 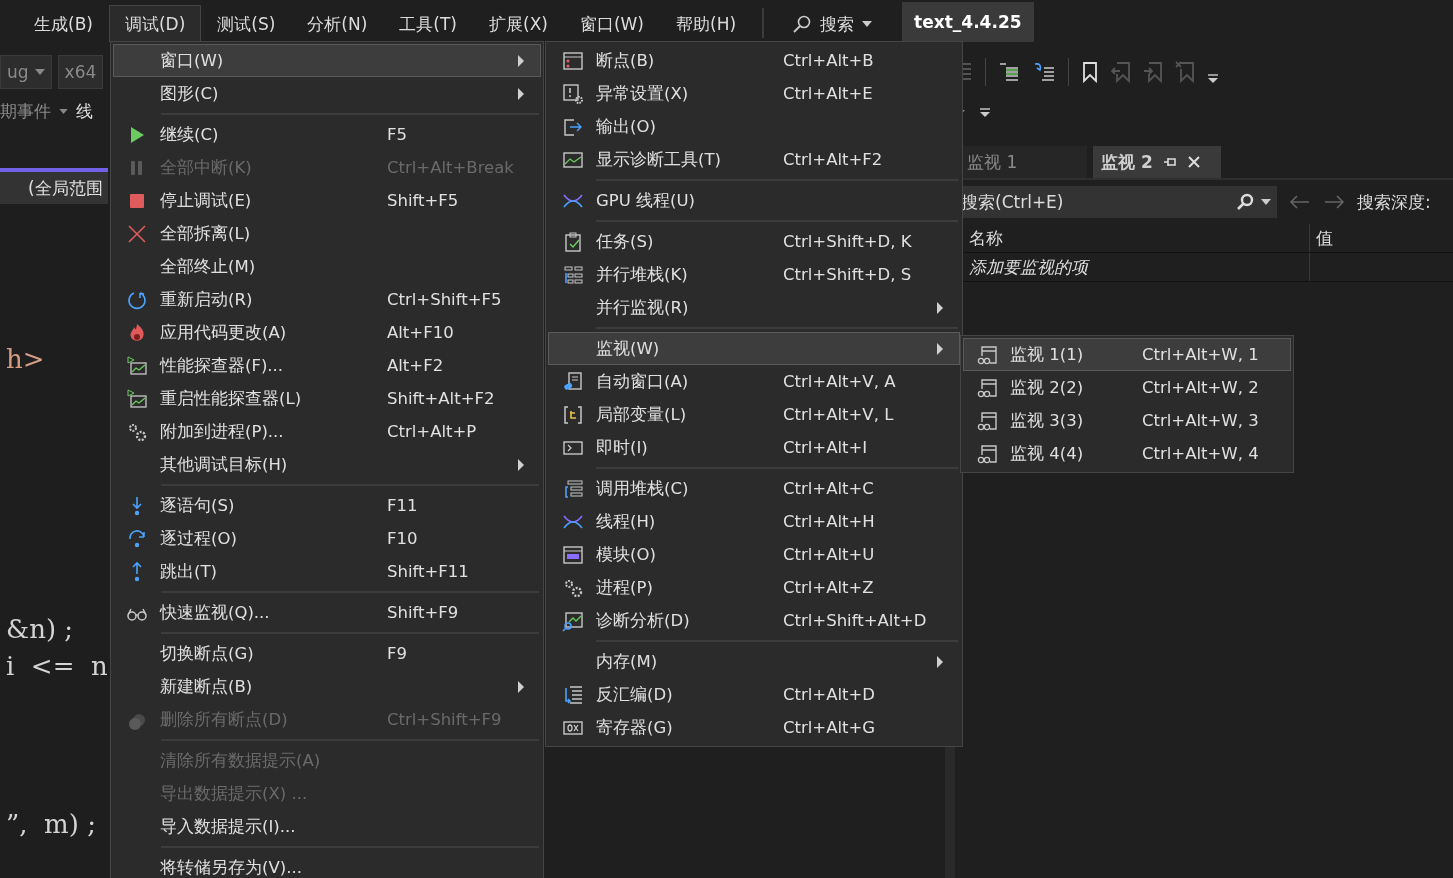 I want to click on menu-item: 自动窗口(A) Ctrl+Alt+V, A, so click(x=754, y=381).